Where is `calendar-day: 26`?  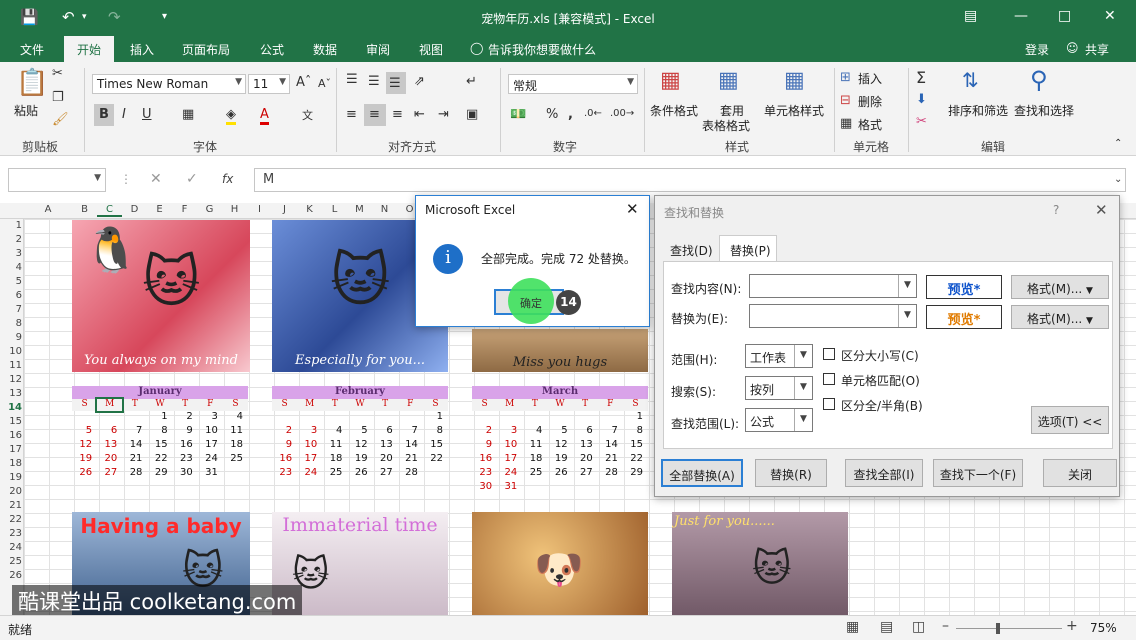 calendar-day: 26 is located at coordinates (84, 474).